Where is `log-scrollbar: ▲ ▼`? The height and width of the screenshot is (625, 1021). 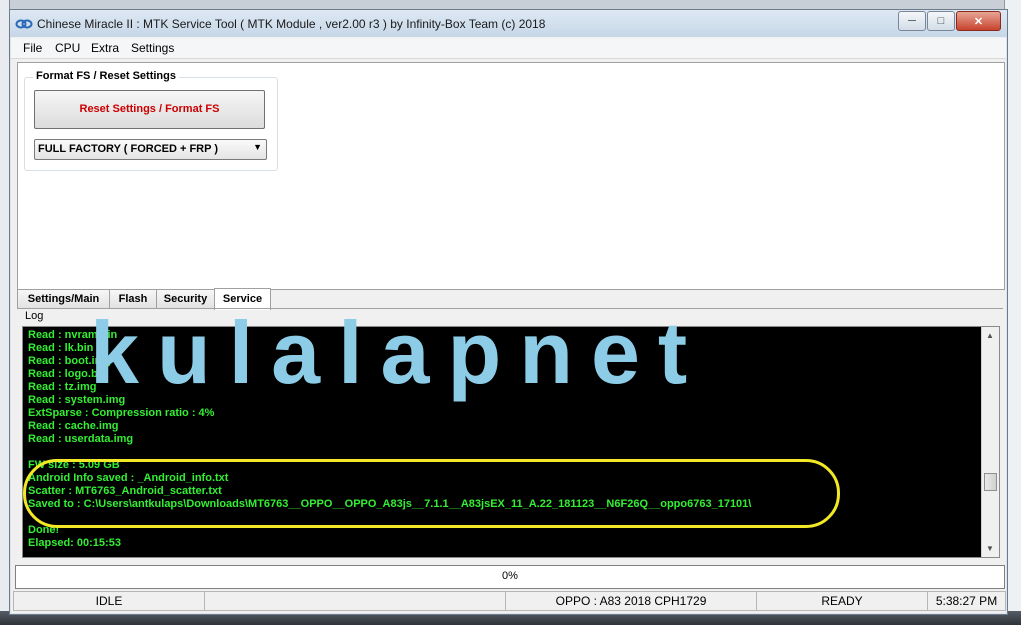
log-scrollbar: ▲ ▼ is located at coordinates (990, 442).